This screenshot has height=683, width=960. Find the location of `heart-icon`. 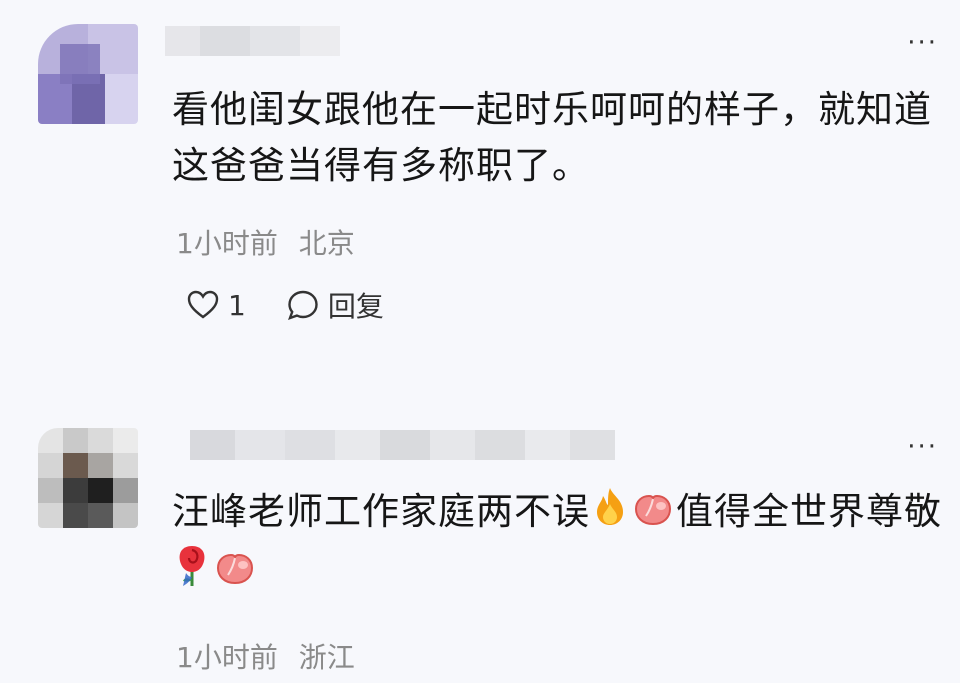

heart-icon is located at coordinates (203, 305).